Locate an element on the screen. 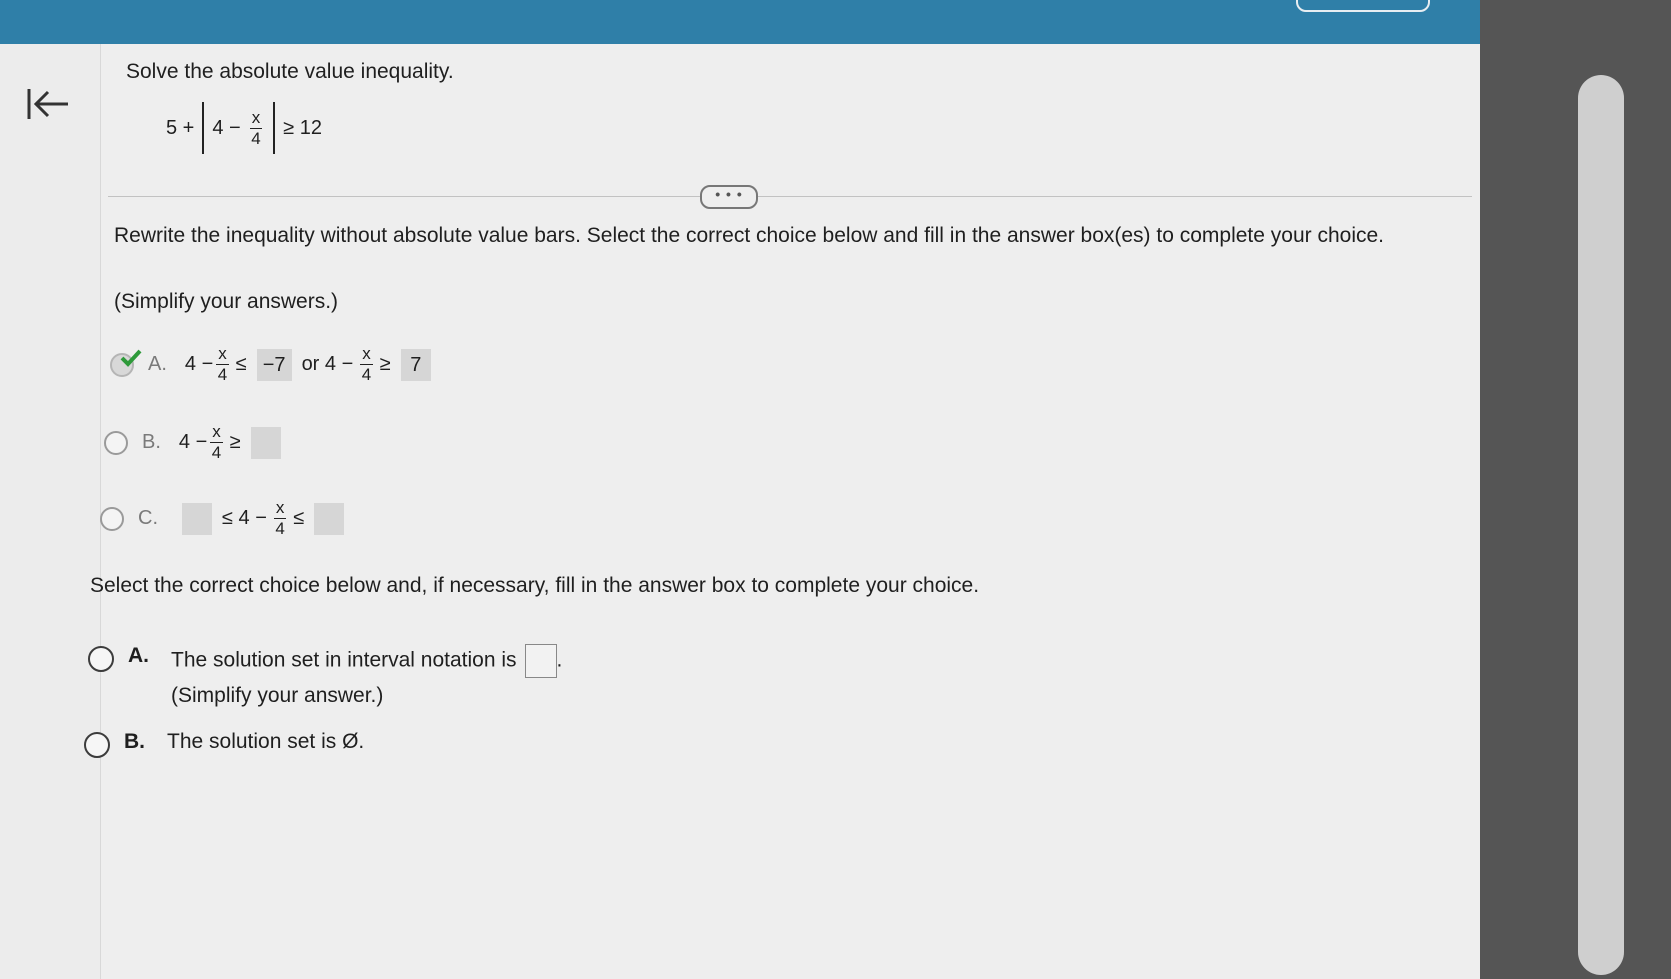  expr-trail: ≥ 12 is located at coordinates (302, 127).